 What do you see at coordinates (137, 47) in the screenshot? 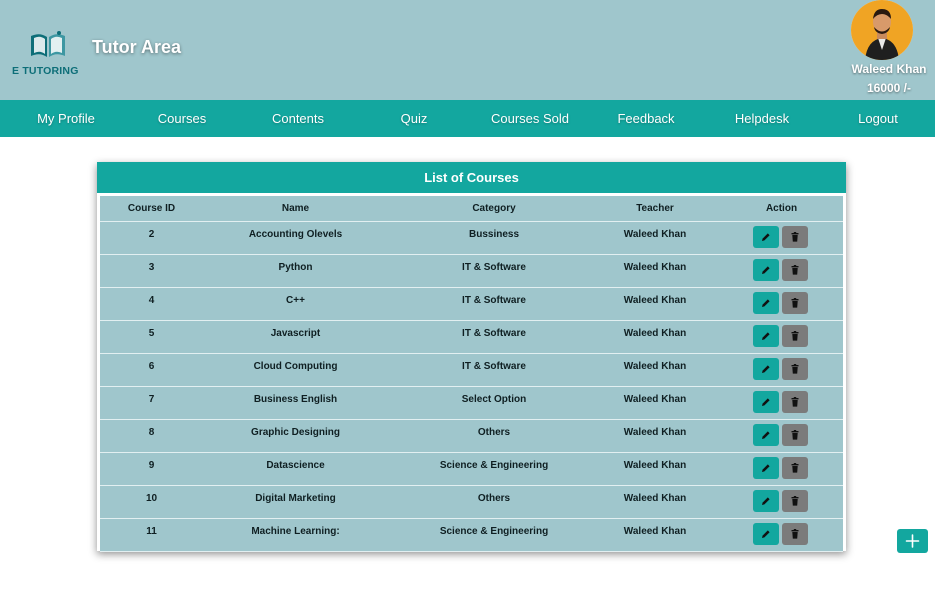
I see `page-title: Tutor Area` at bounding box center [137, 47].